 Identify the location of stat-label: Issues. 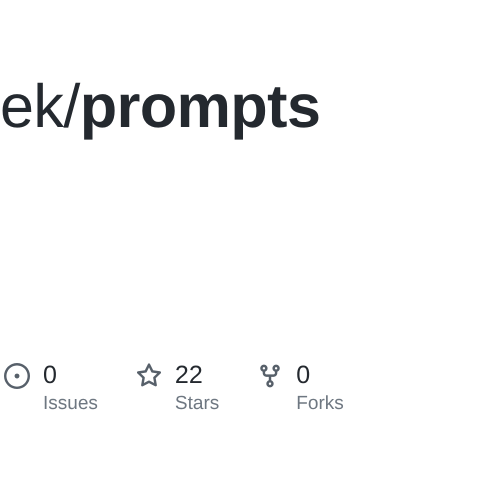
(70, 404).